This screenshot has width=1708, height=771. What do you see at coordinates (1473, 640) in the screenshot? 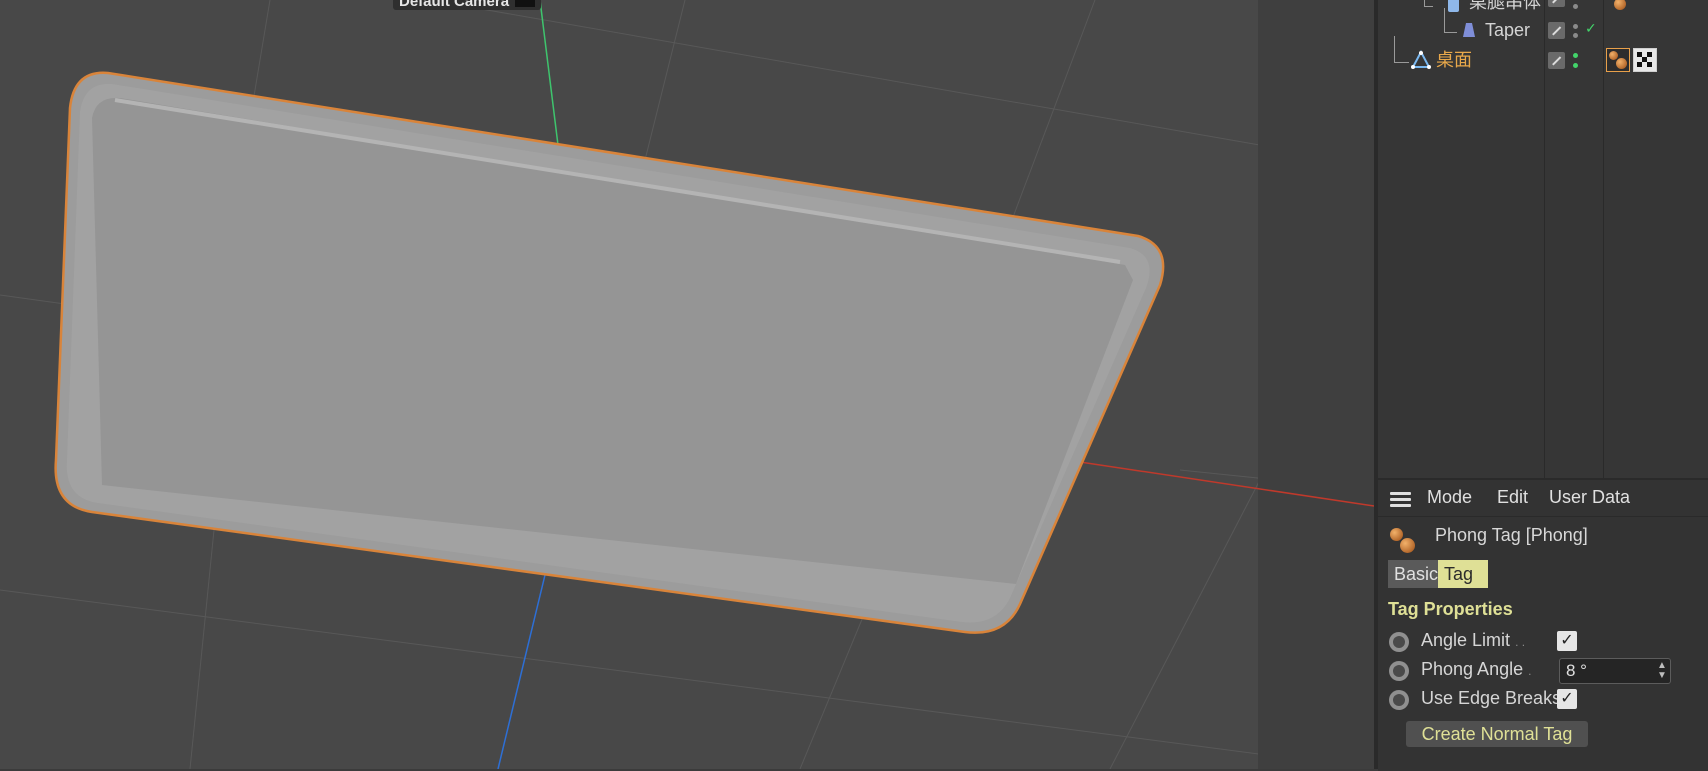
I see `prop-label: Angle Limit . .` at bounding box center [1473, 640].